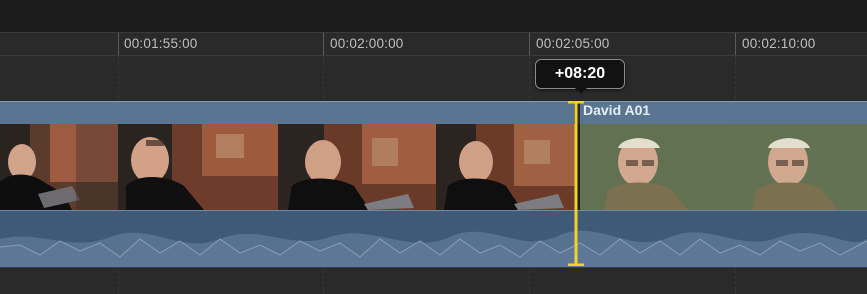 This screenshot has height=294, width=867. Describe the element at coordinates (433, 16) in the screenshot. I see `timeline-toolbar` at that location.